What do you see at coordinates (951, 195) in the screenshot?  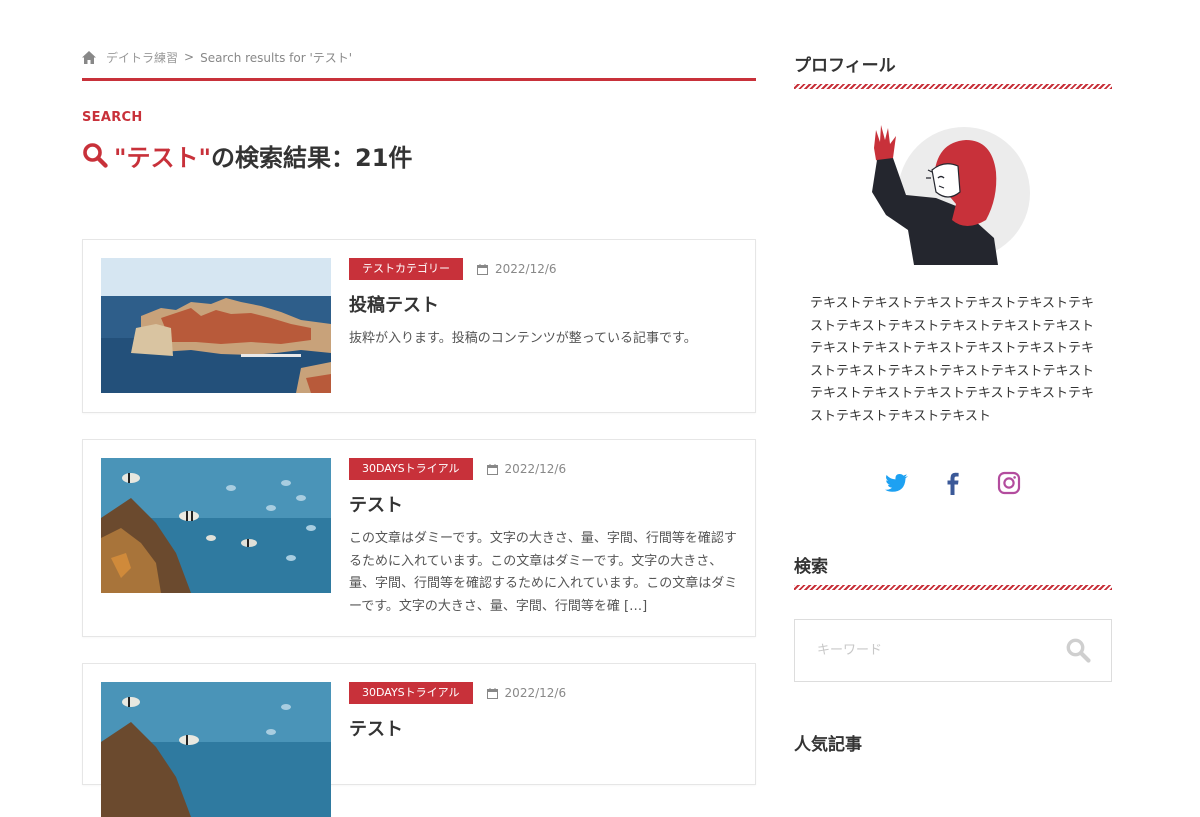 I see `avatar` at bounding box center [951, 195].